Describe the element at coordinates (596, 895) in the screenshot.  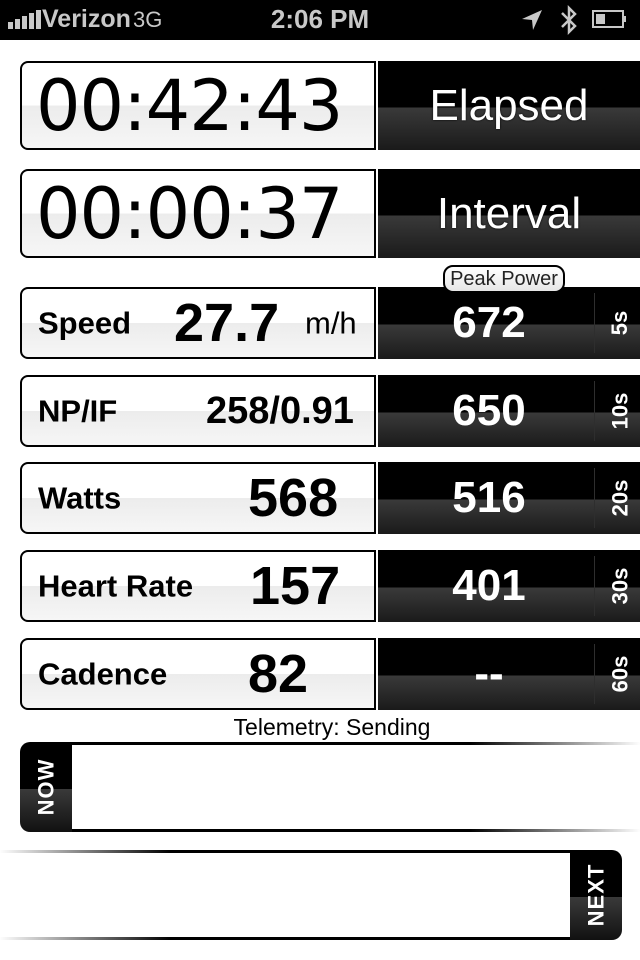
I see `next-tab: NEXT` at that location.